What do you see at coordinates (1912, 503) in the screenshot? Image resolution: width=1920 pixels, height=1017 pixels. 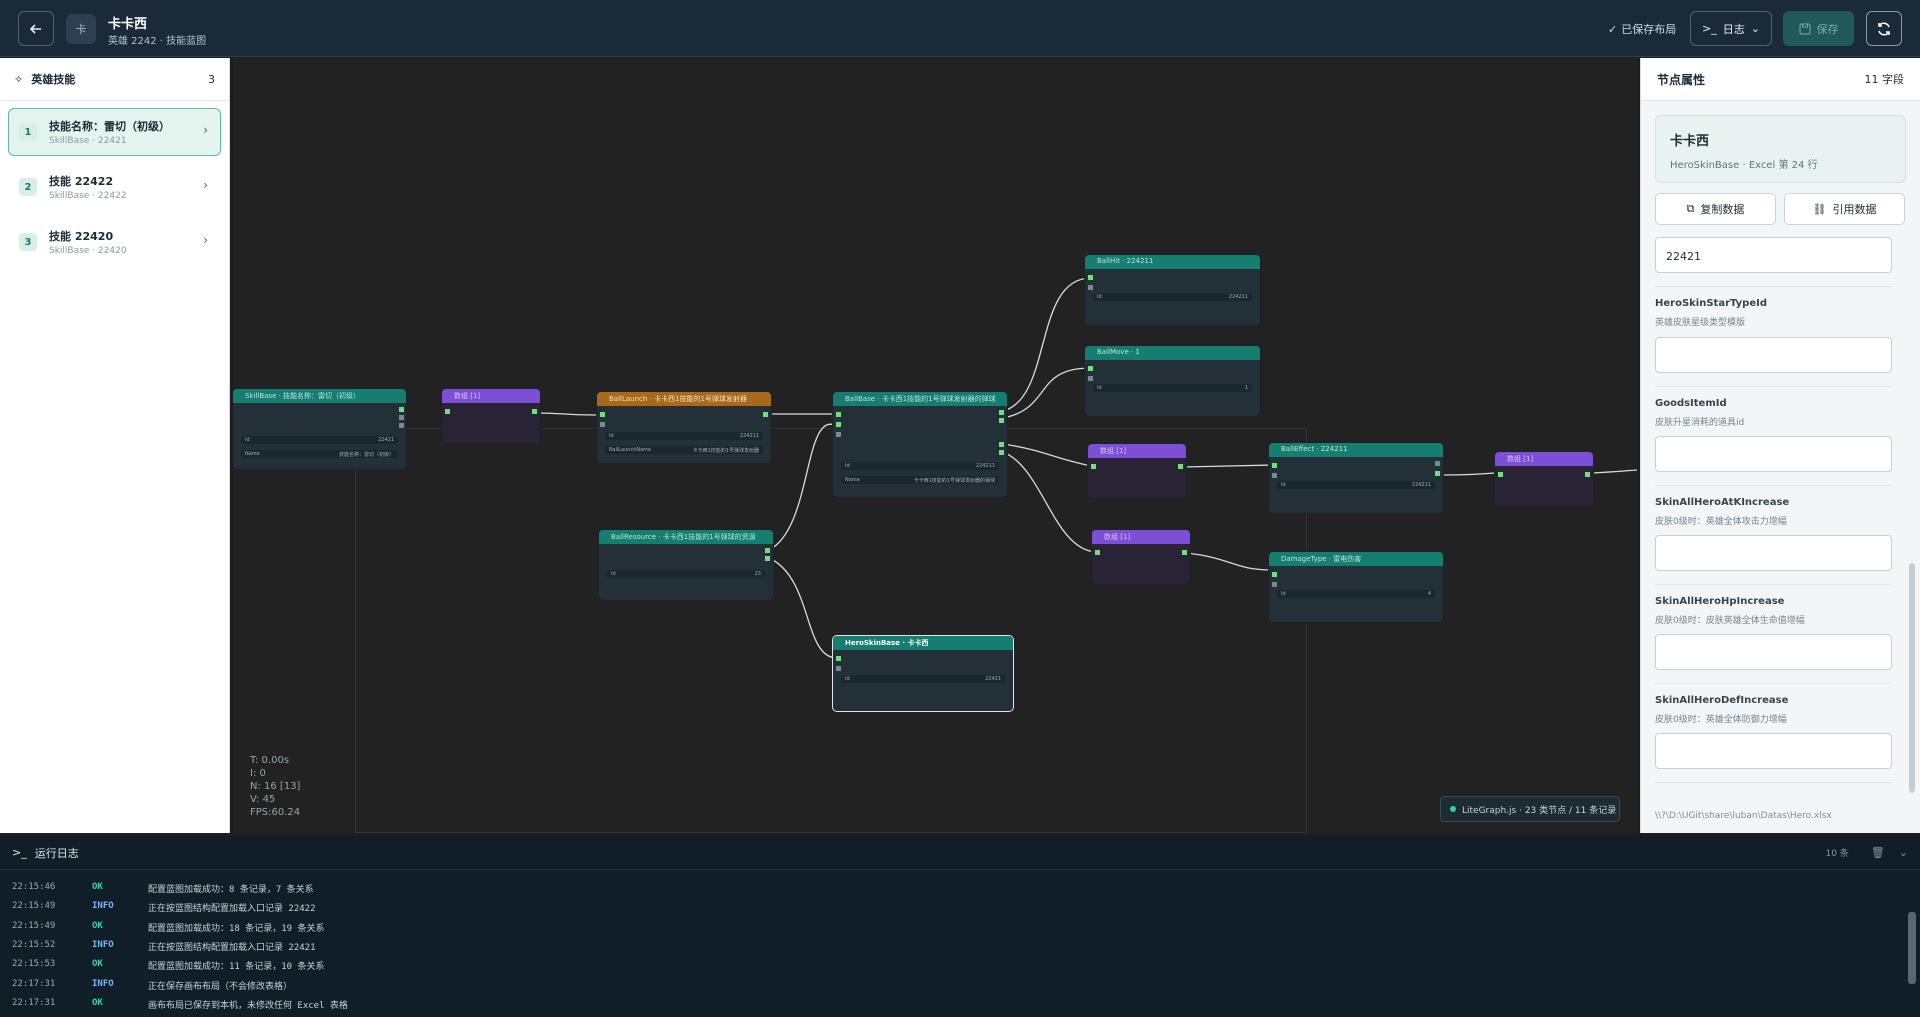 I see `properties-scrollbar` at bounding box center [1912, 503].